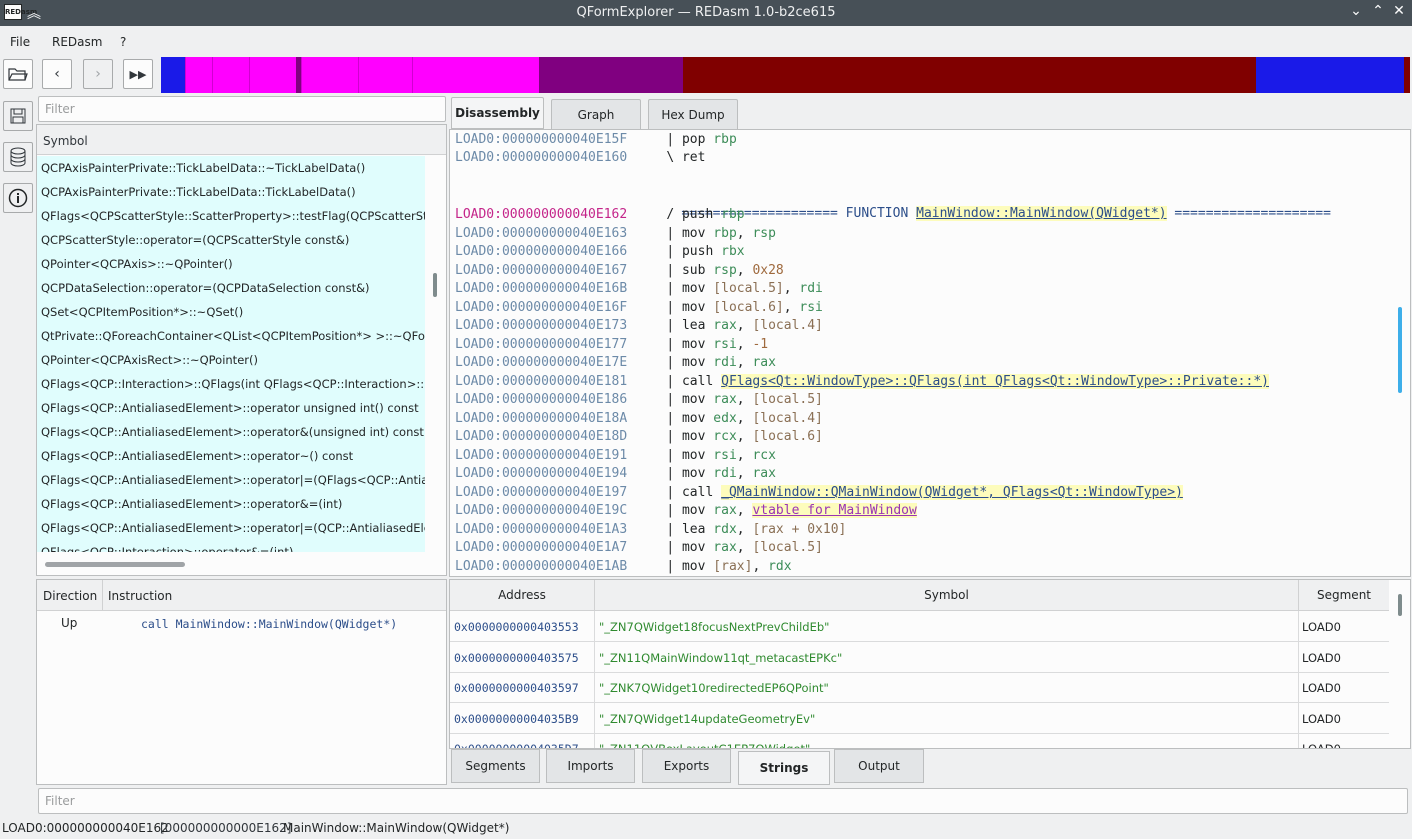  I want to click on operand: [rax], so click(733, 566).